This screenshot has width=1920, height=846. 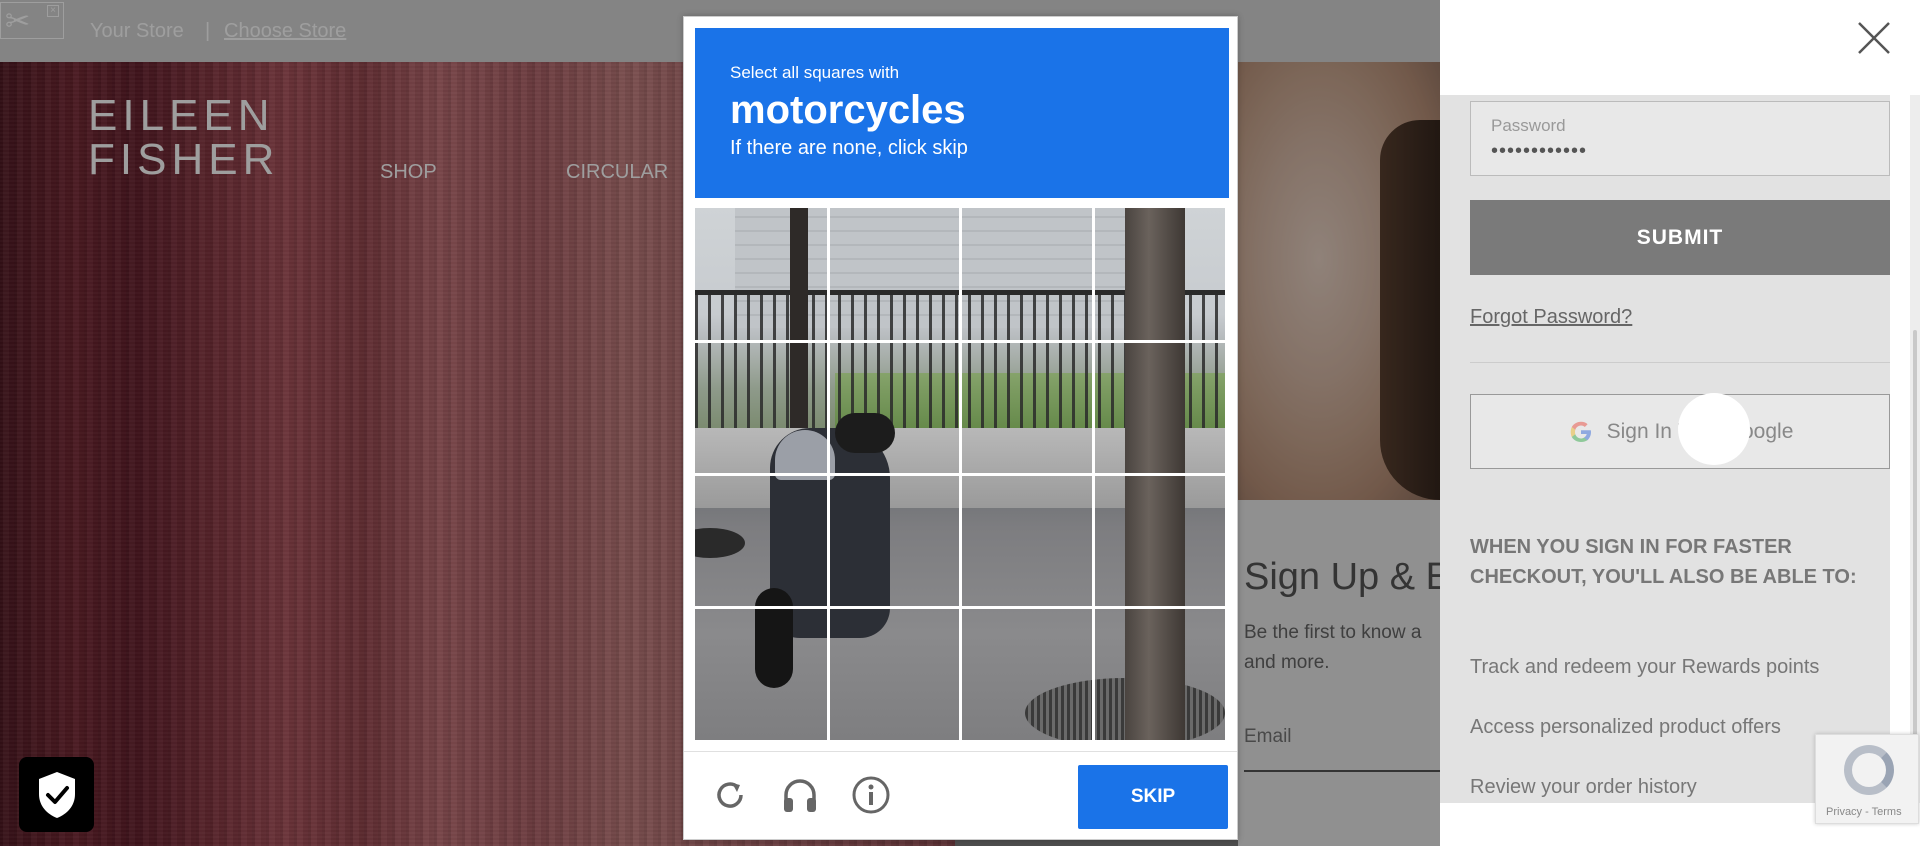 What do you see at coordinates (1680, 362) in the screenshot?
I see `divider` at bounding box center [1680, 362].